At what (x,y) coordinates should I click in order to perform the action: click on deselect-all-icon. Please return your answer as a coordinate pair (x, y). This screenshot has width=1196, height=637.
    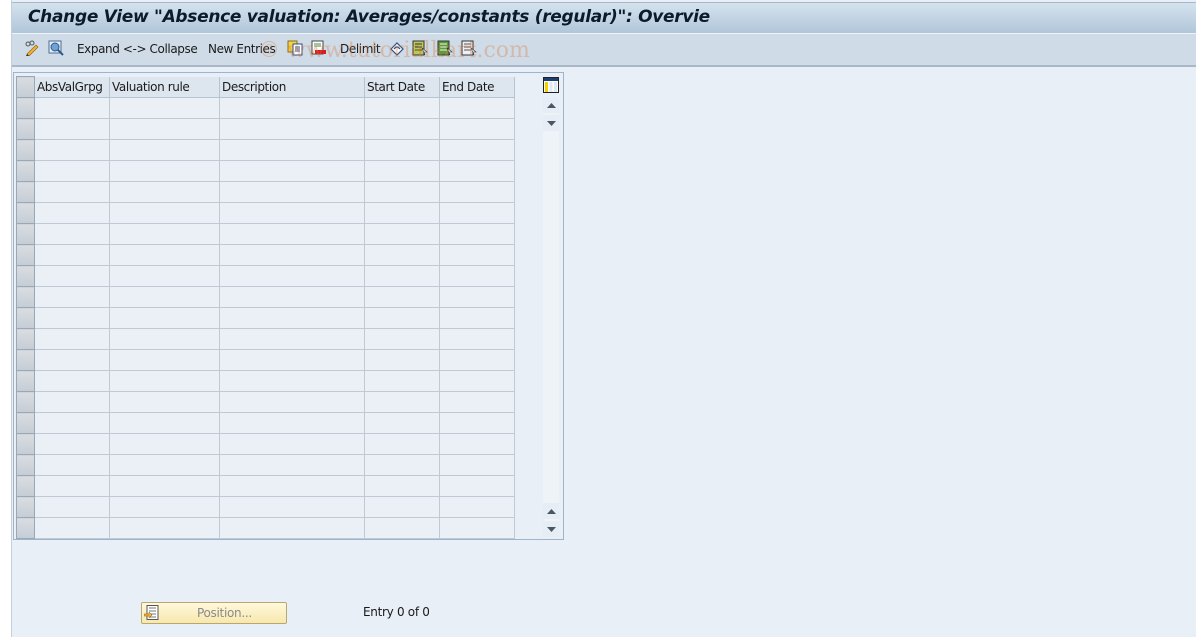
    Looking at the image, I should click on (469, 48).